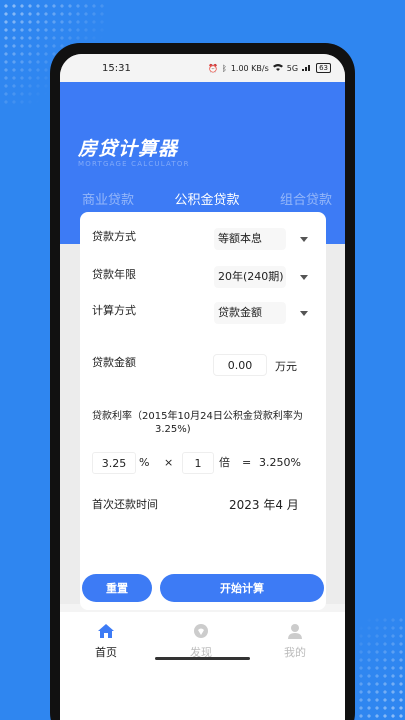  What do you see at coordinates (224, 462) in the screenshot?
I see `multiplier-unit: 倍` at bounding box center [224, 462].